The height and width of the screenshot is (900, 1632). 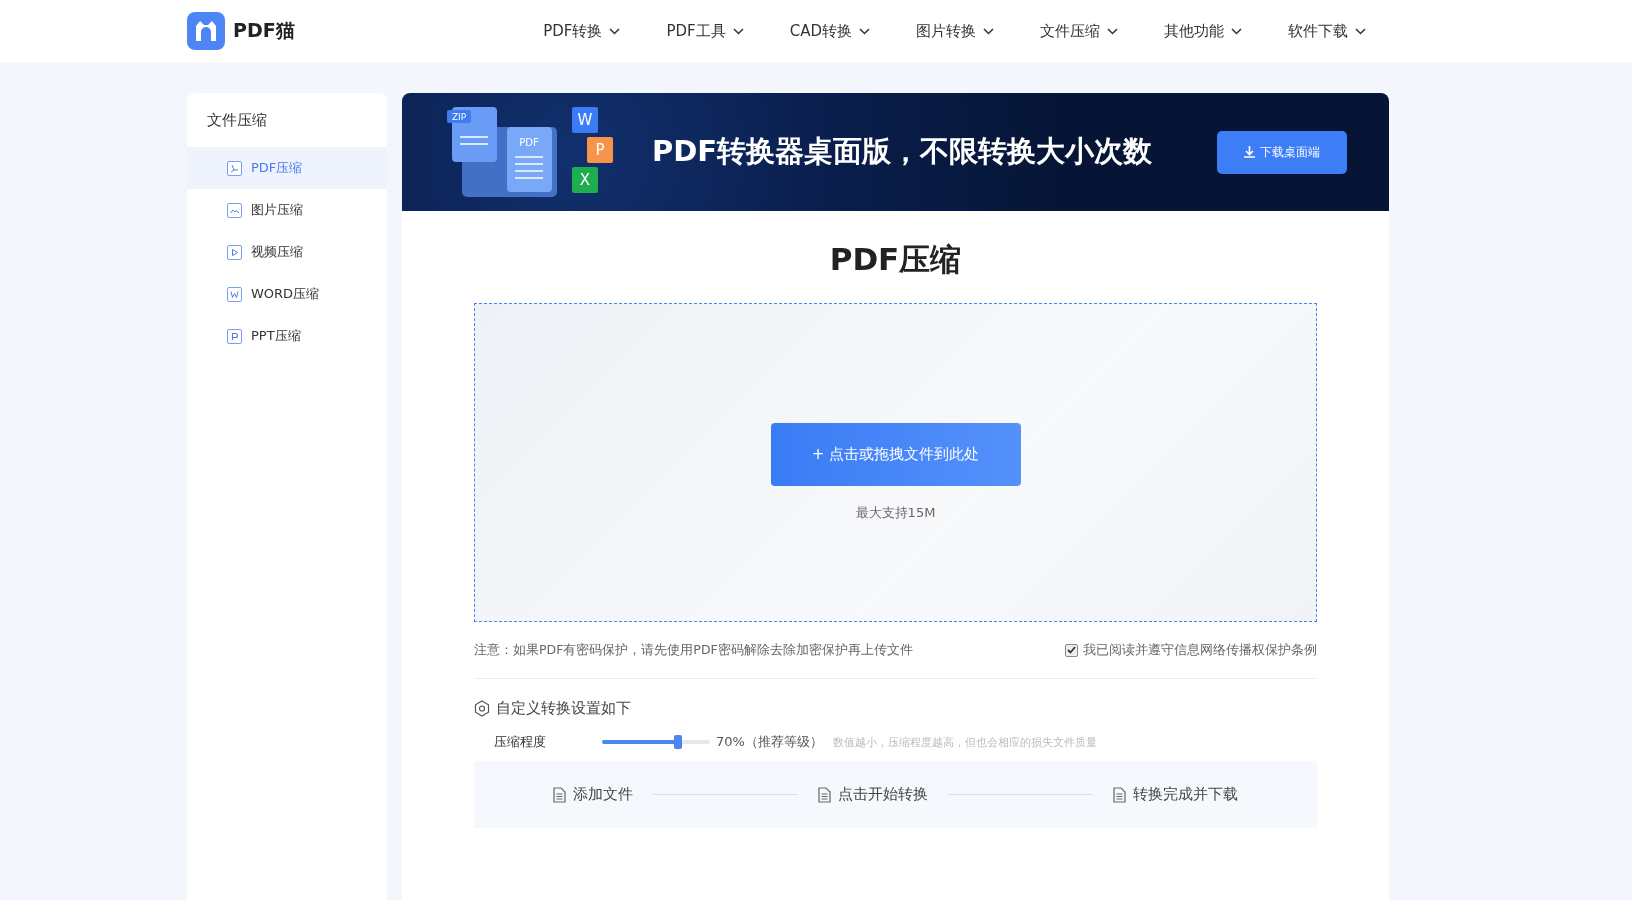 What do you see at coordinates (234, 210) in the screenshot?
I see `image-file-icon` at bounding box center [234, 210].